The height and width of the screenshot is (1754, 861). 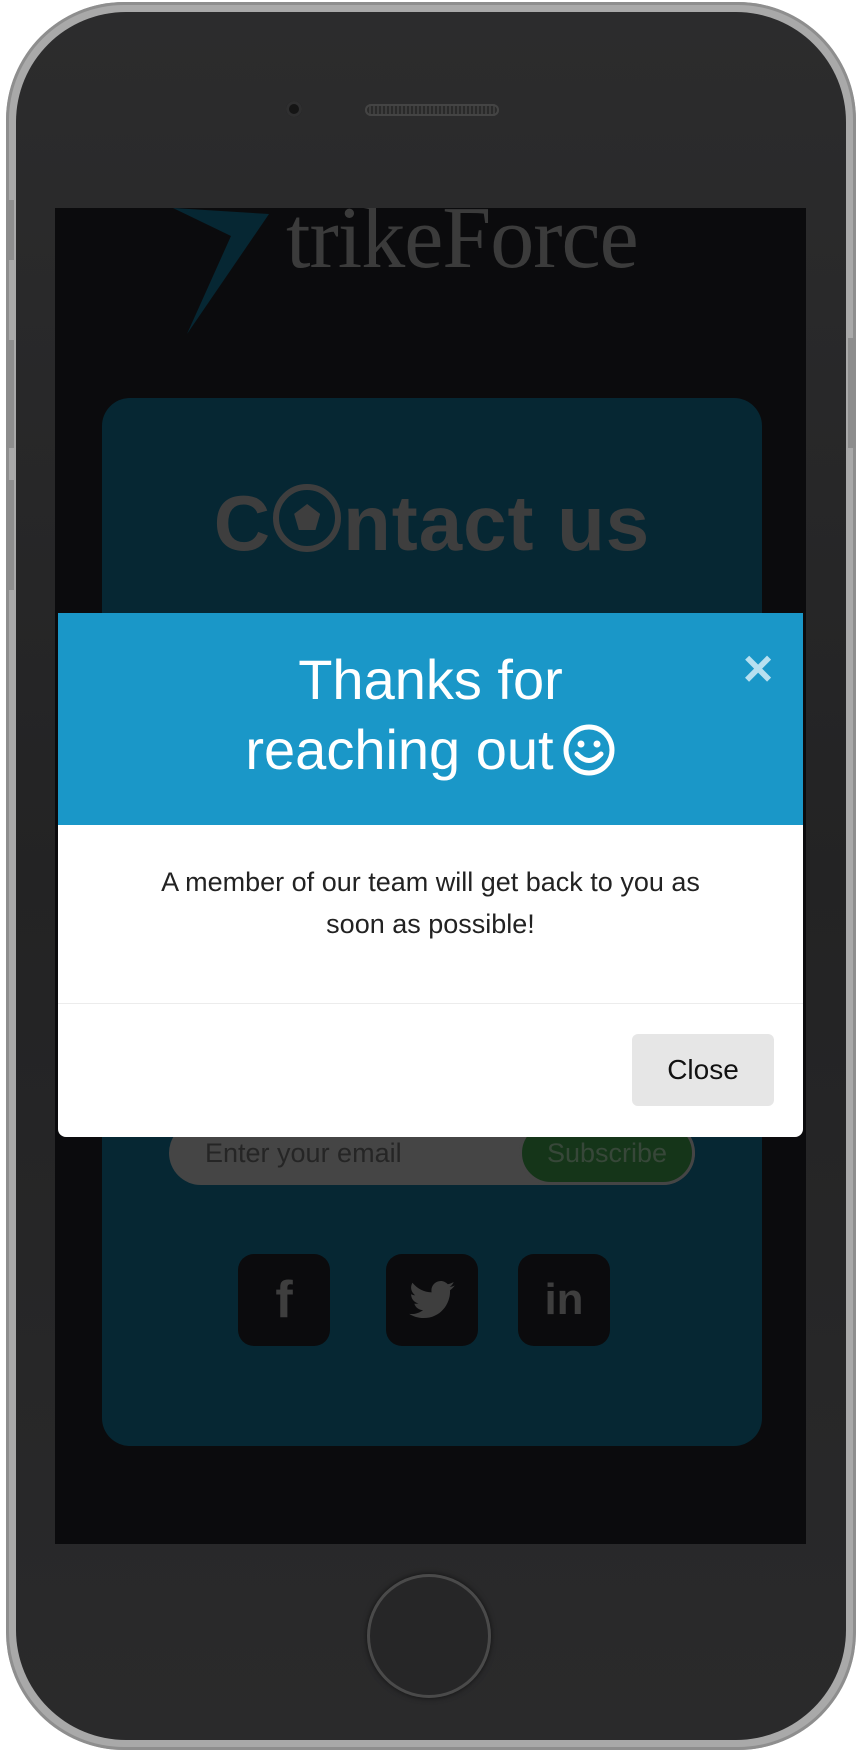 I want to click on modal-title-line2: reaching out, so click(x=399, y=749).